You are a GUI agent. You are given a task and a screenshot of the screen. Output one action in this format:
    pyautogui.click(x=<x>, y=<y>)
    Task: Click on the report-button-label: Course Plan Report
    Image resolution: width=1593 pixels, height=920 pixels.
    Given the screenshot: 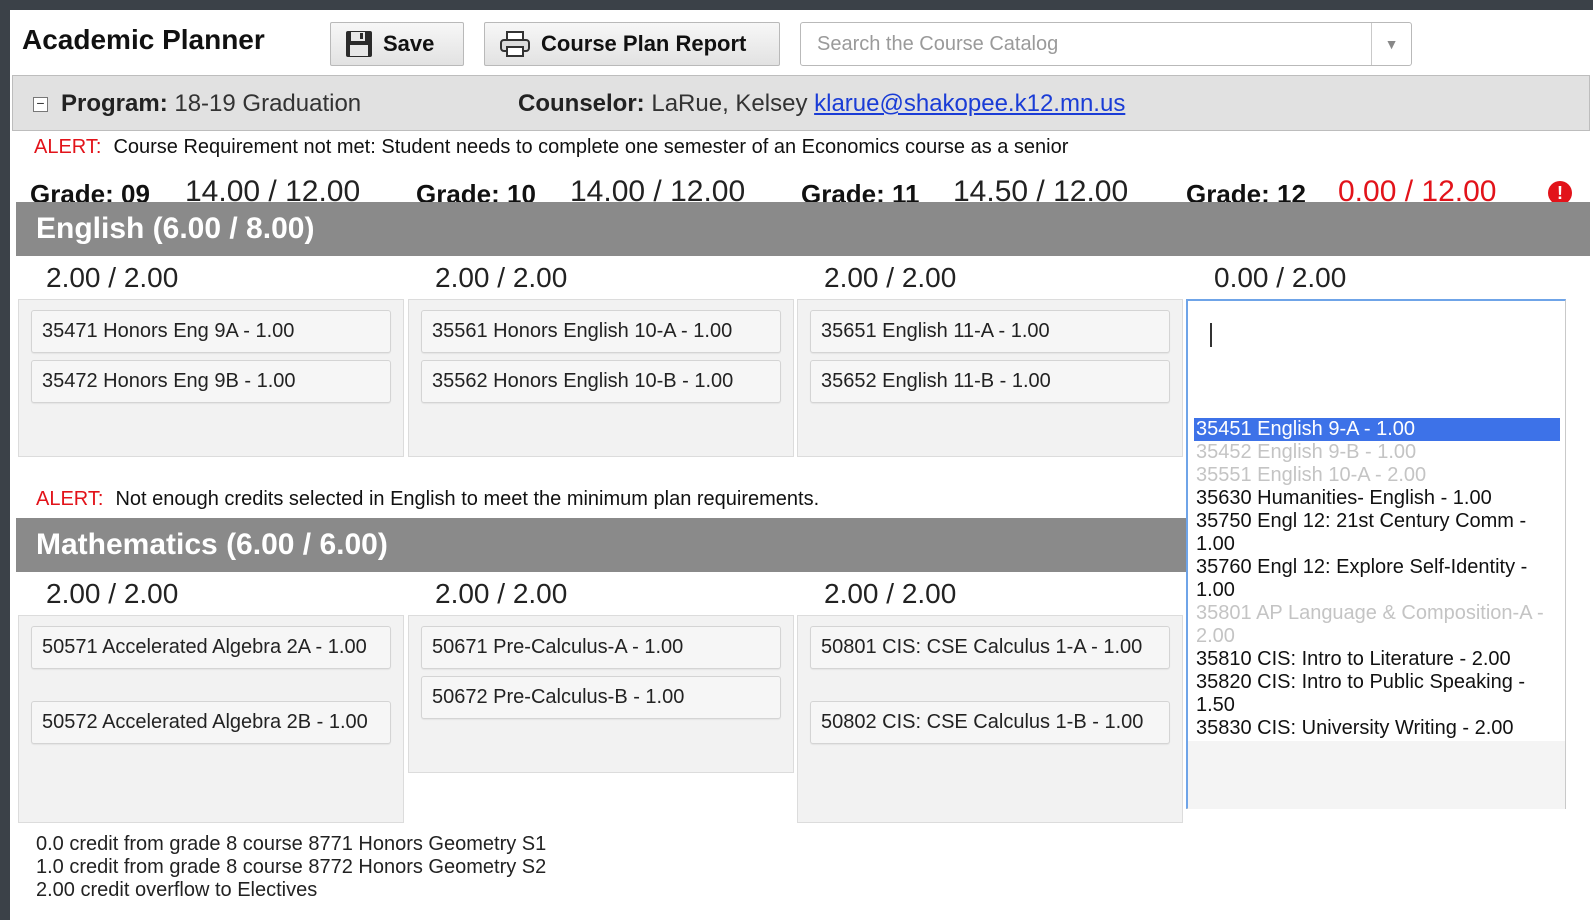 What is the action you would take?
    pyautogui.click(x=644, y=43)
    